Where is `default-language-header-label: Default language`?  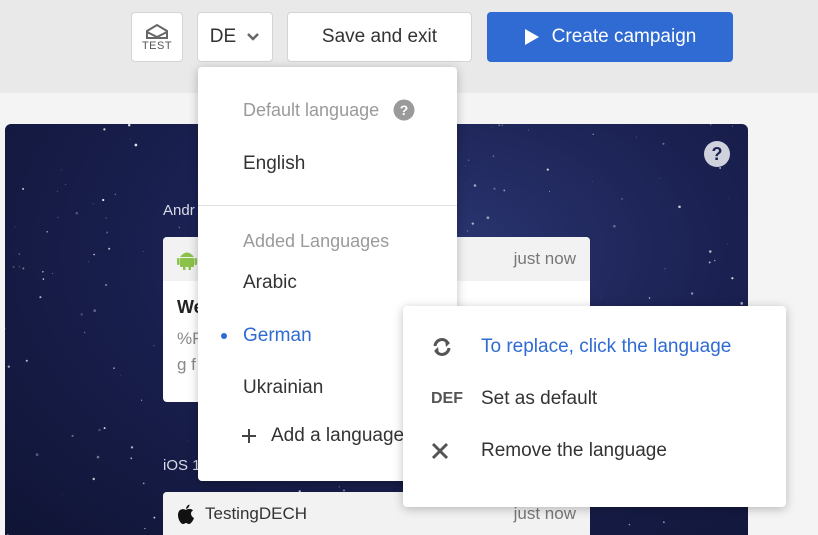
default-language-header-label: Default language is located at coordinates (311, 109).